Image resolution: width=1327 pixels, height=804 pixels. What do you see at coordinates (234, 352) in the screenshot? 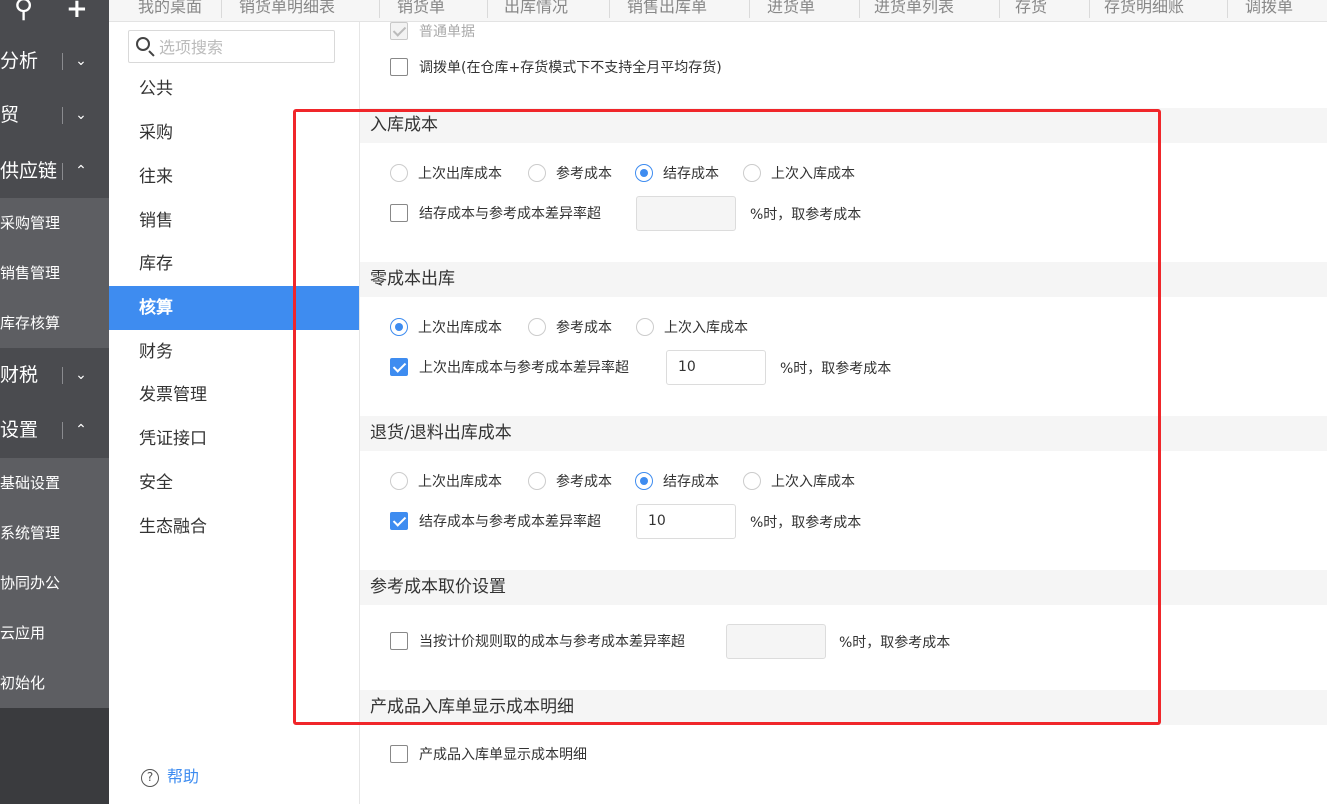
I see `category-finance: 财务` at bounding box center [234, 352].